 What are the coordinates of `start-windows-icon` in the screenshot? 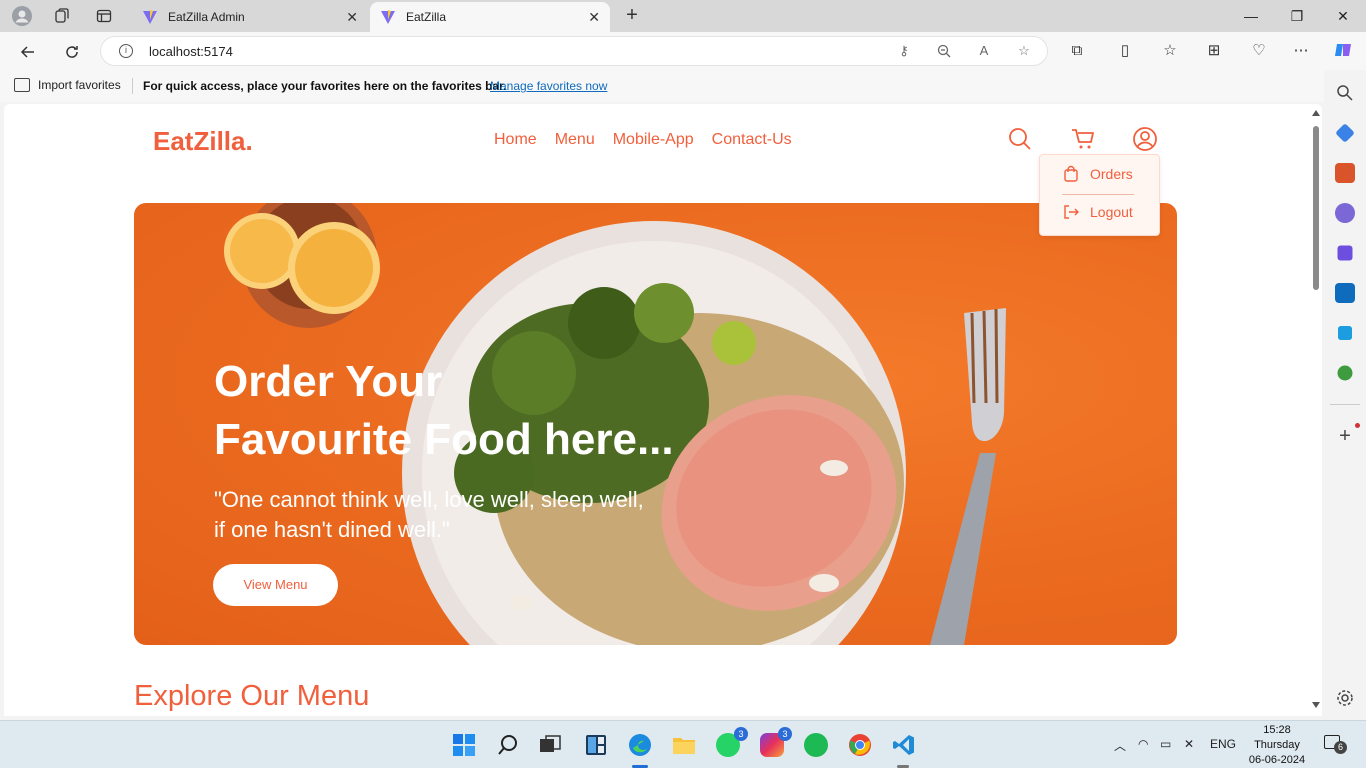 It's located at (464, 745).